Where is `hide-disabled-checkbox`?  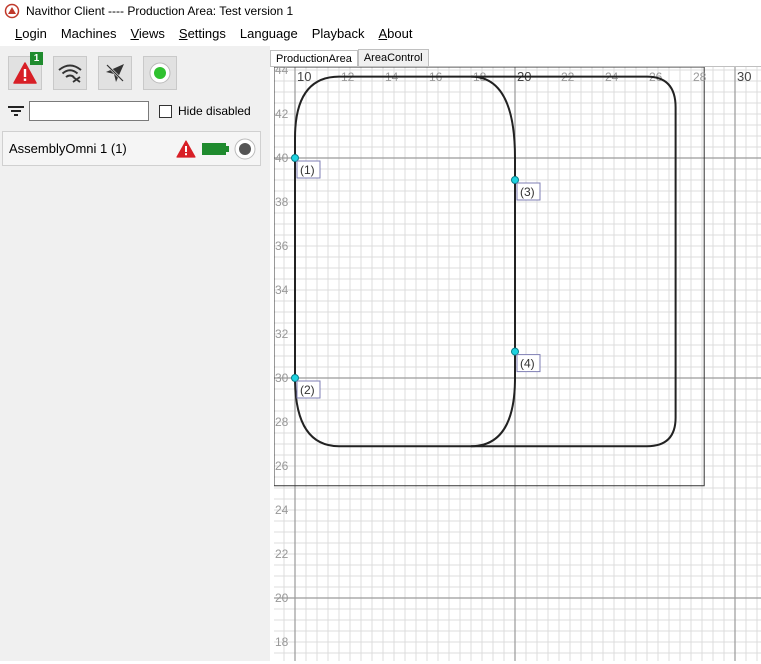 hide-disabled-checkbox is located at coordinates (165, 111).